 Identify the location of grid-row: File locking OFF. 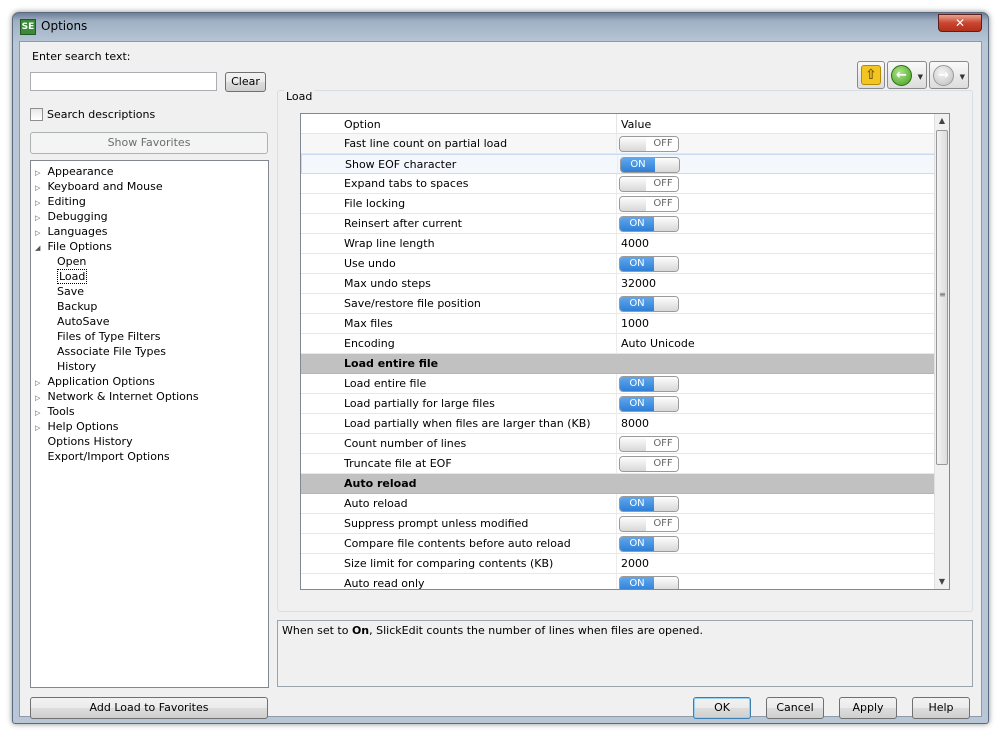
(618, 204).